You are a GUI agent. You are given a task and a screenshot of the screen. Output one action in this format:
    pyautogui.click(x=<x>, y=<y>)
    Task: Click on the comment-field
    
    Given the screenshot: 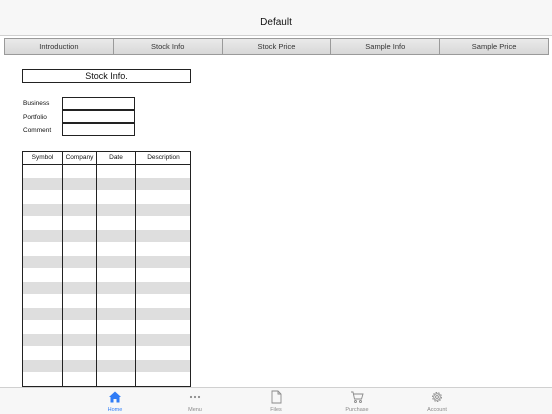 What is the action you would take?
    pyautogui.click(x=98, y=129)
    